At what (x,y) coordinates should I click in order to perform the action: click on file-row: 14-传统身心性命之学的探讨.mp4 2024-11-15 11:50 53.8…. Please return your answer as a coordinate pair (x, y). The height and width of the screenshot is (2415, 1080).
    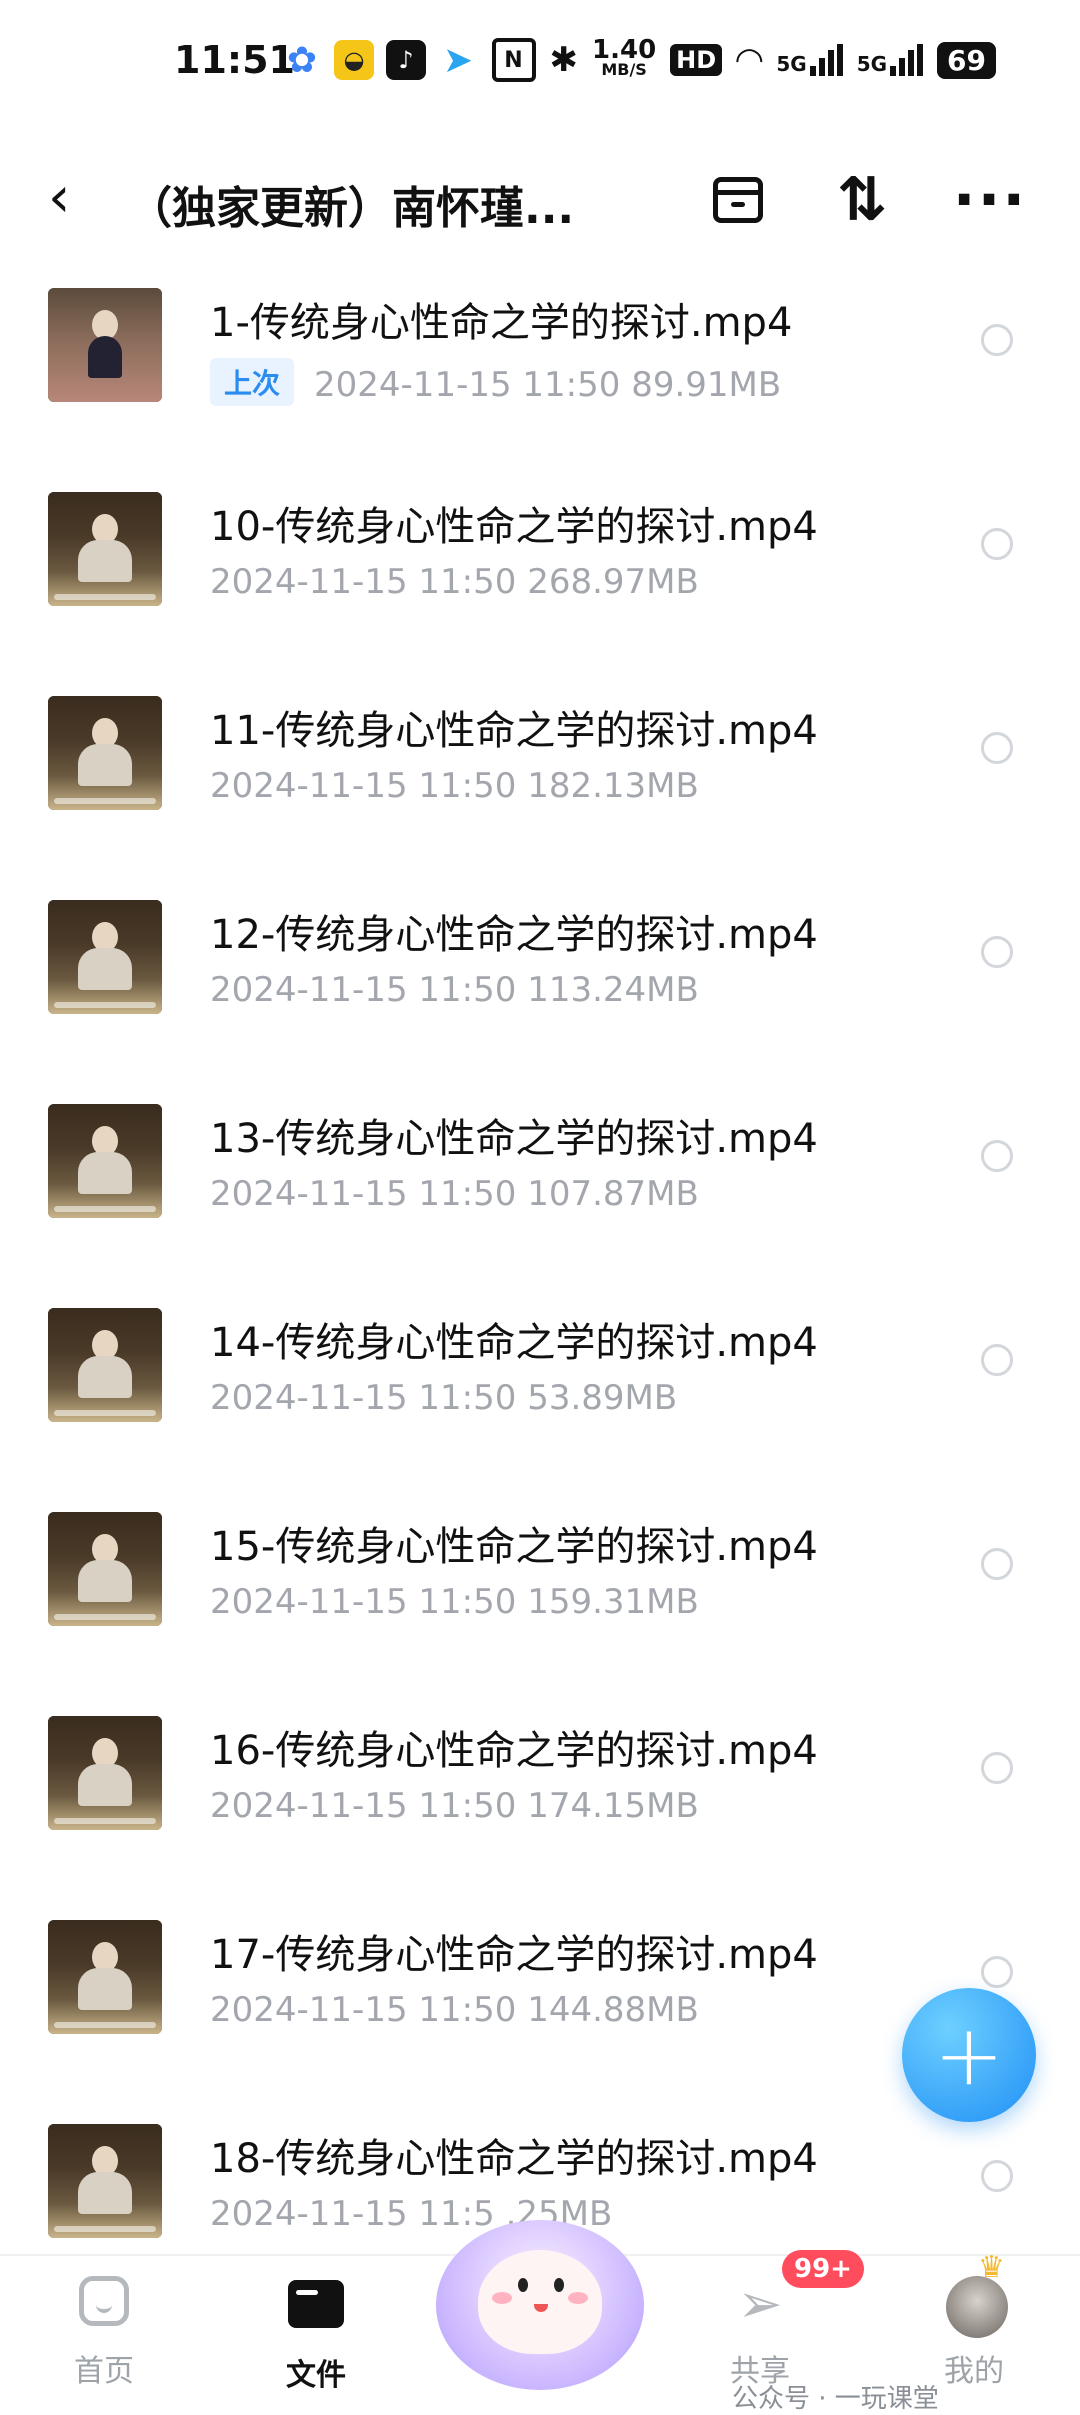
    Looking at the image, I should click on (540, 1392).